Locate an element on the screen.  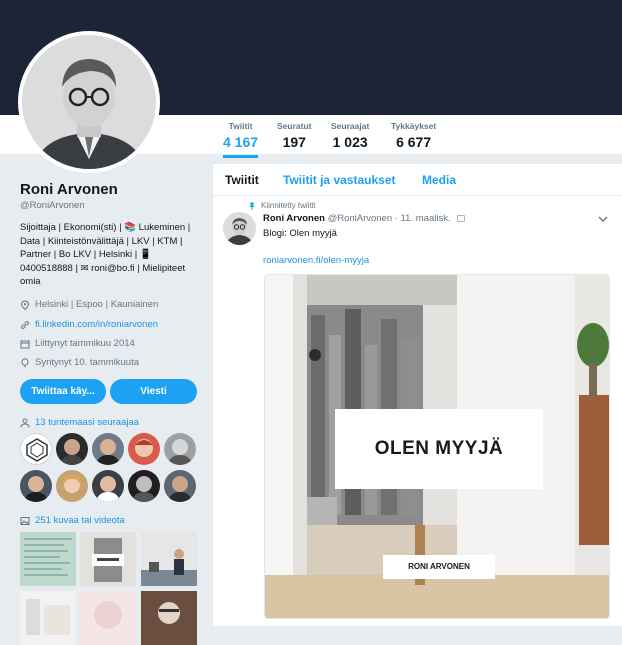
profile-avatar is located at coordinates (89, 102).